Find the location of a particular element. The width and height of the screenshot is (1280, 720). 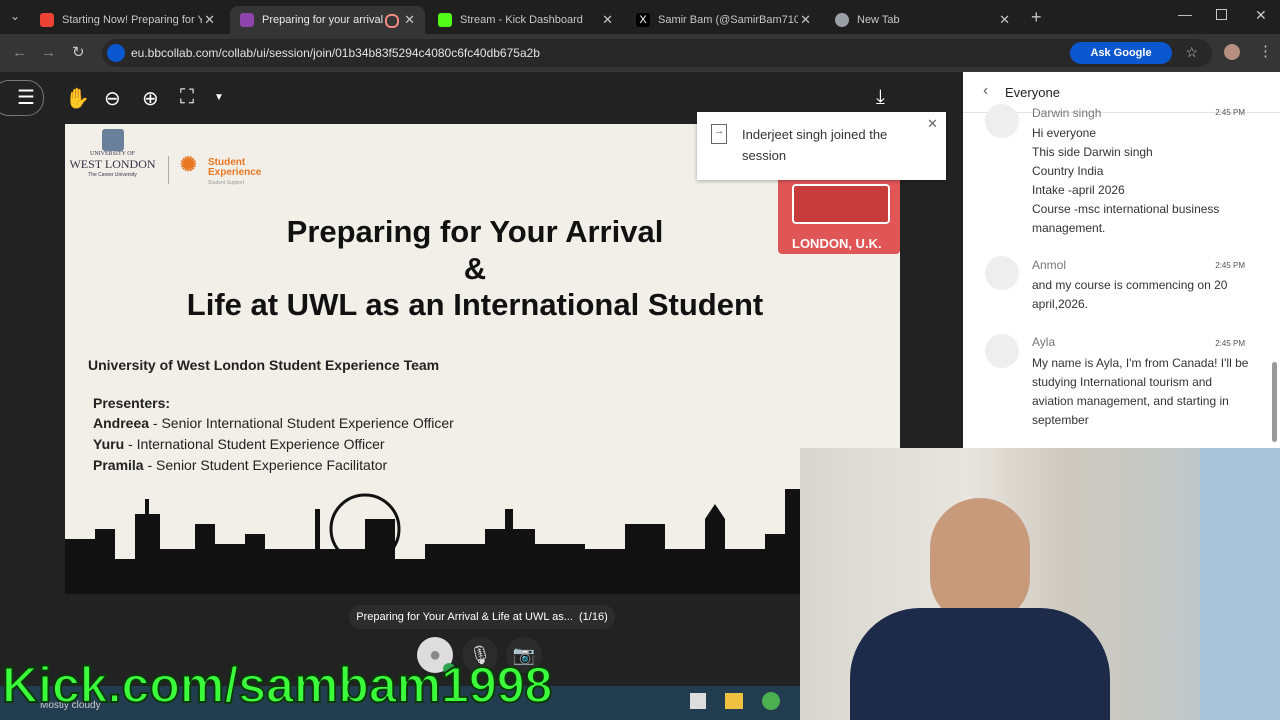

back-chevron-icon: ‹ is located at coordinates (985, 91).